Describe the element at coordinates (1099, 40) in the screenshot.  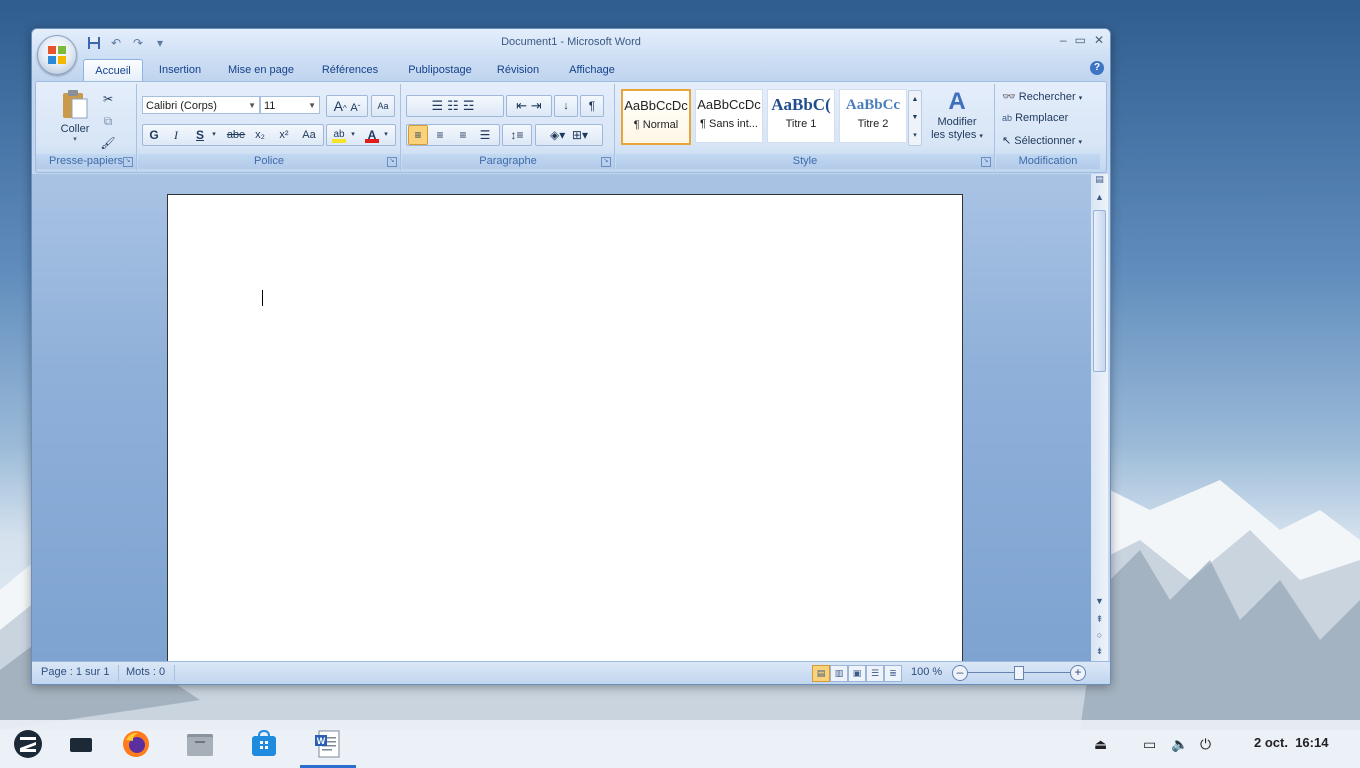
I see `close-button: ✕` at that location.